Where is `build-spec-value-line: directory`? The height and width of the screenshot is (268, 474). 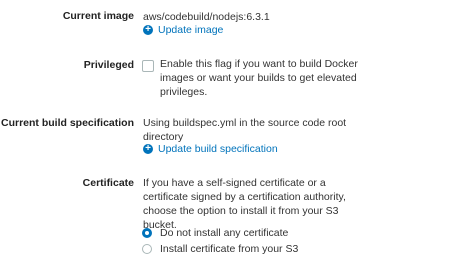 build-spec-value-line: directory is located at coordinates (163, 137).